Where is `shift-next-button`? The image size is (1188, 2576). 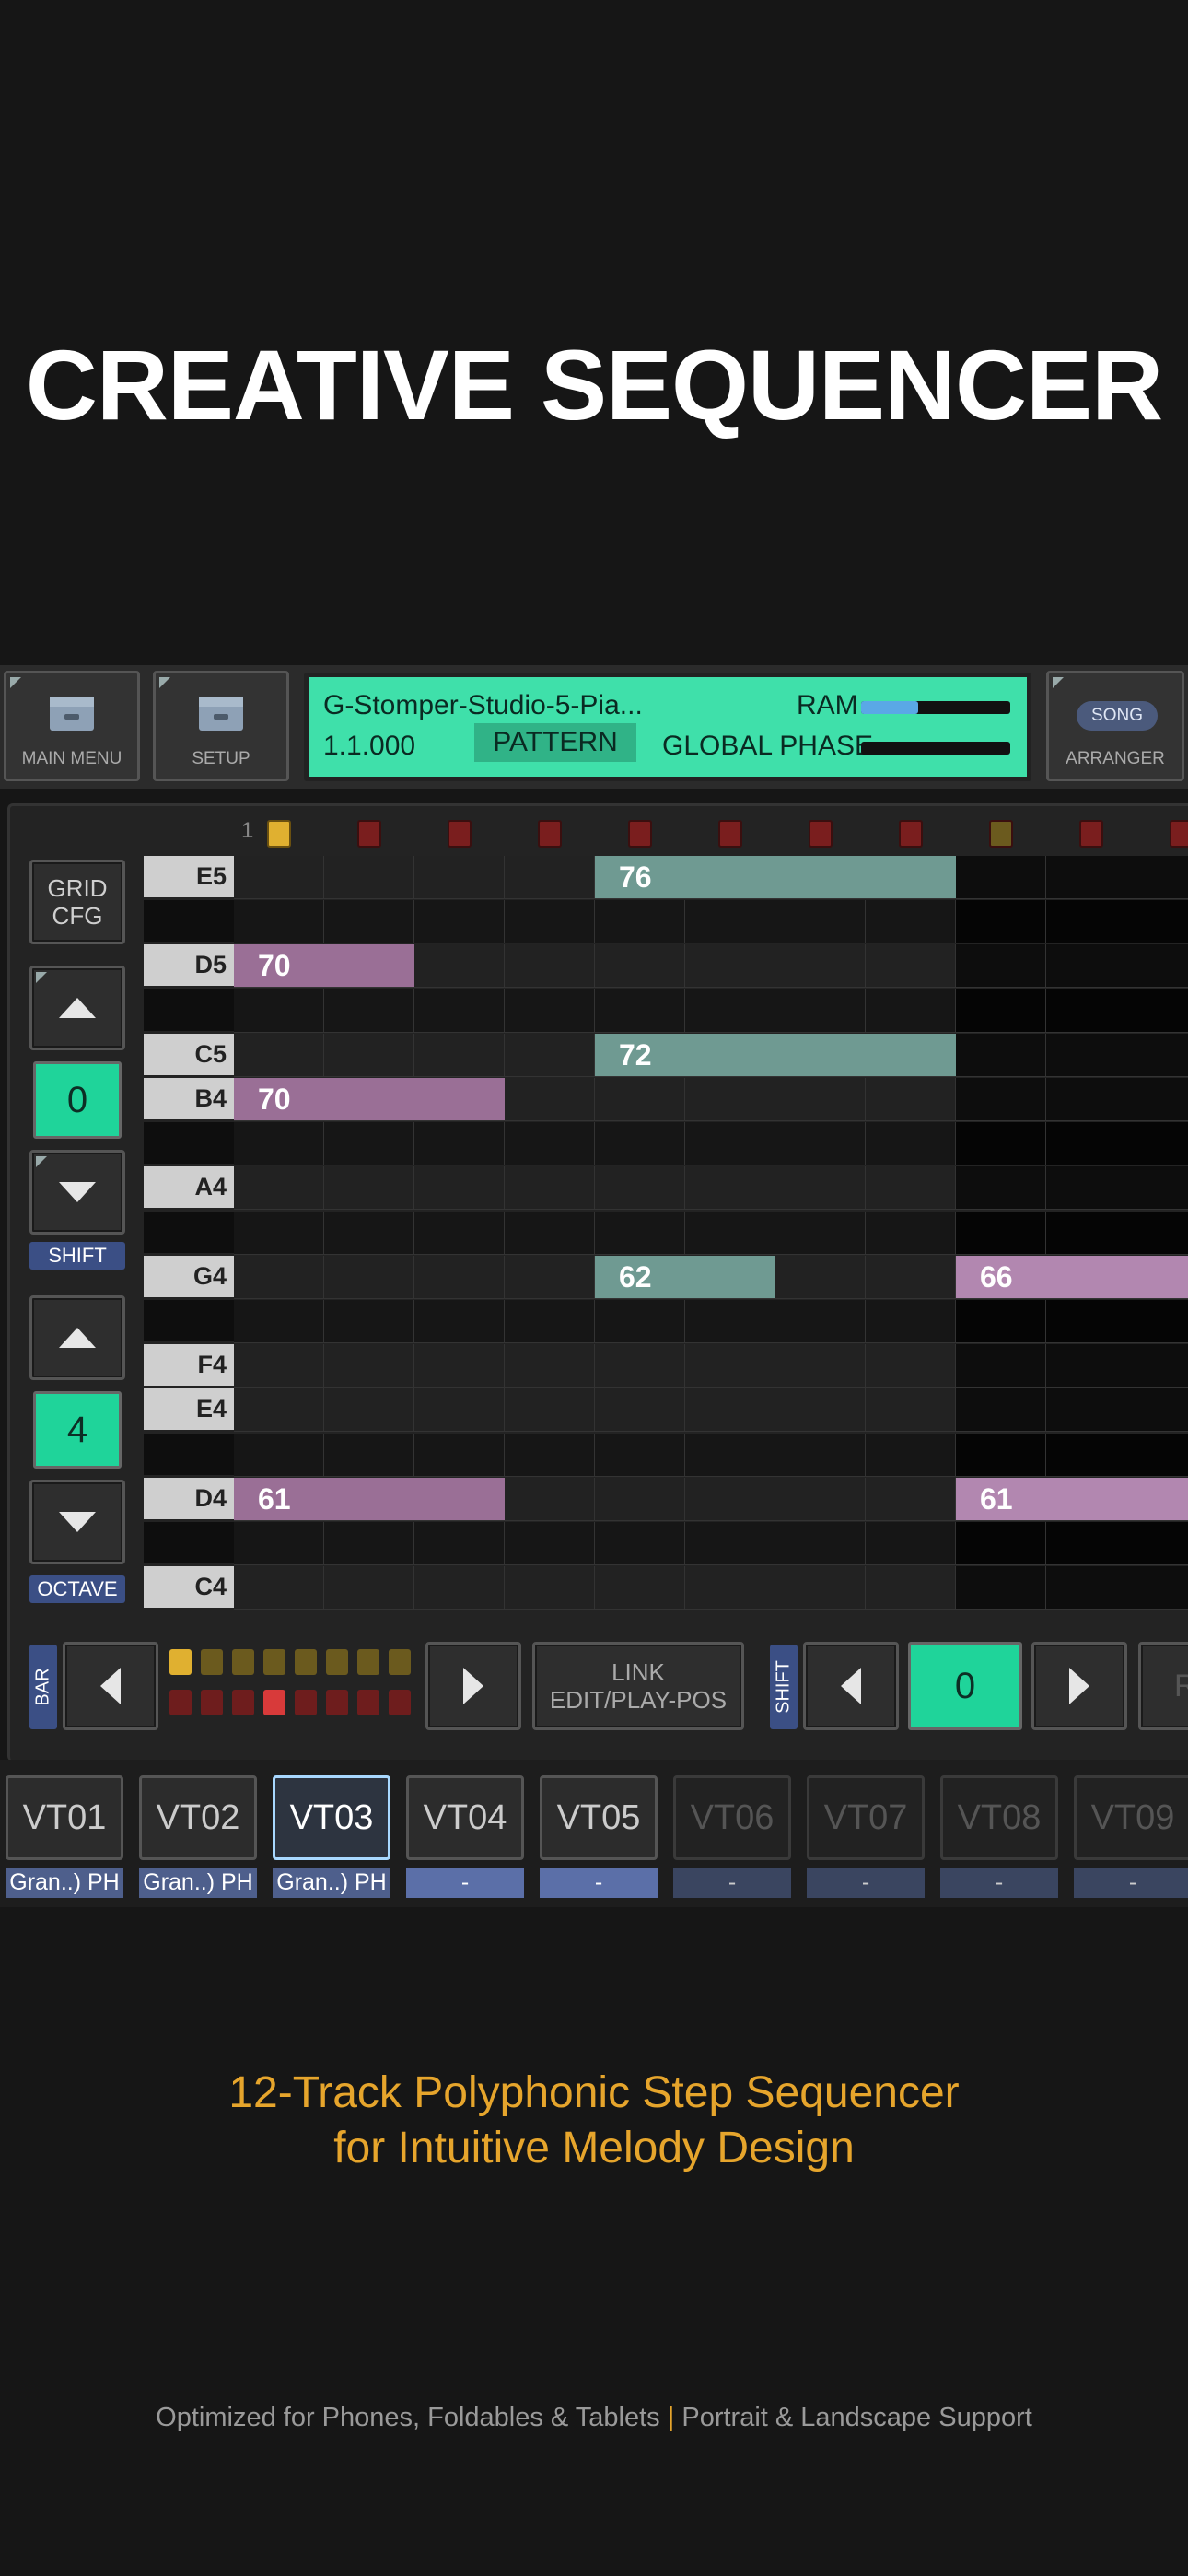
shift-next-button is located at coordinates (1079, 1686).